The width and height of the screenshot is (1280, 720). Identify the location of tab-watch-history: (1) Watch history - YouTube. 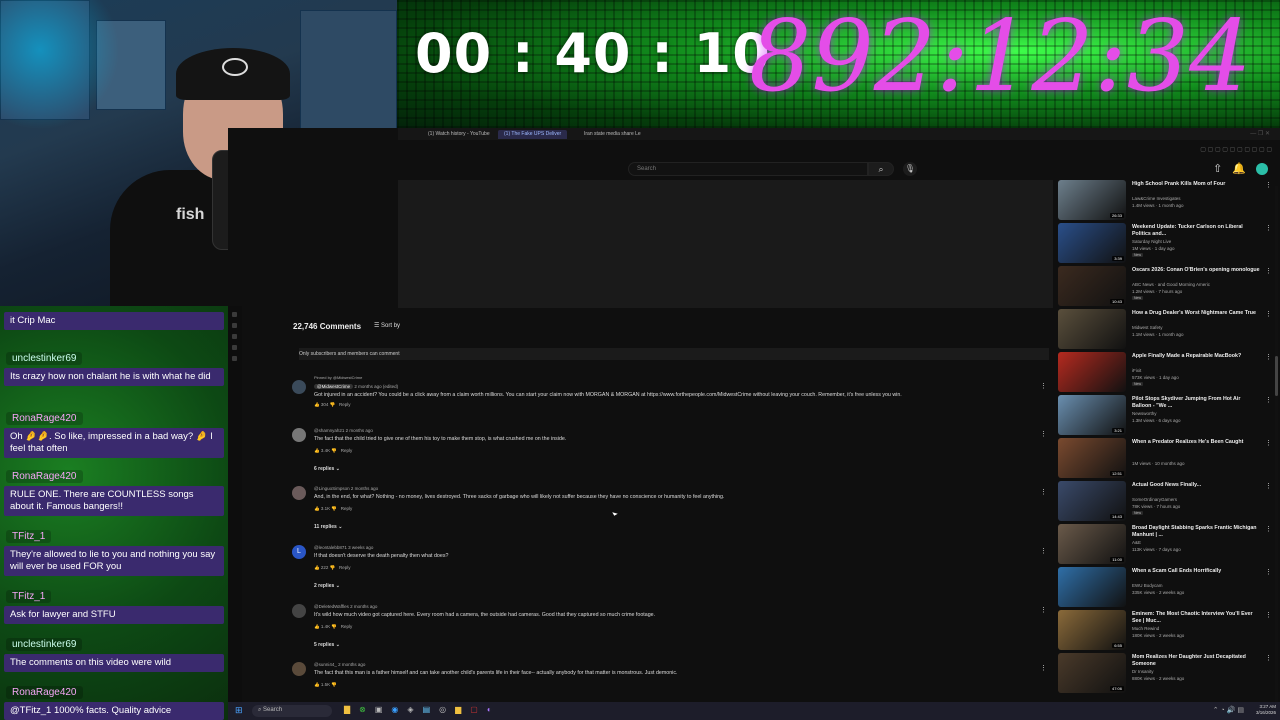
(459, 134).